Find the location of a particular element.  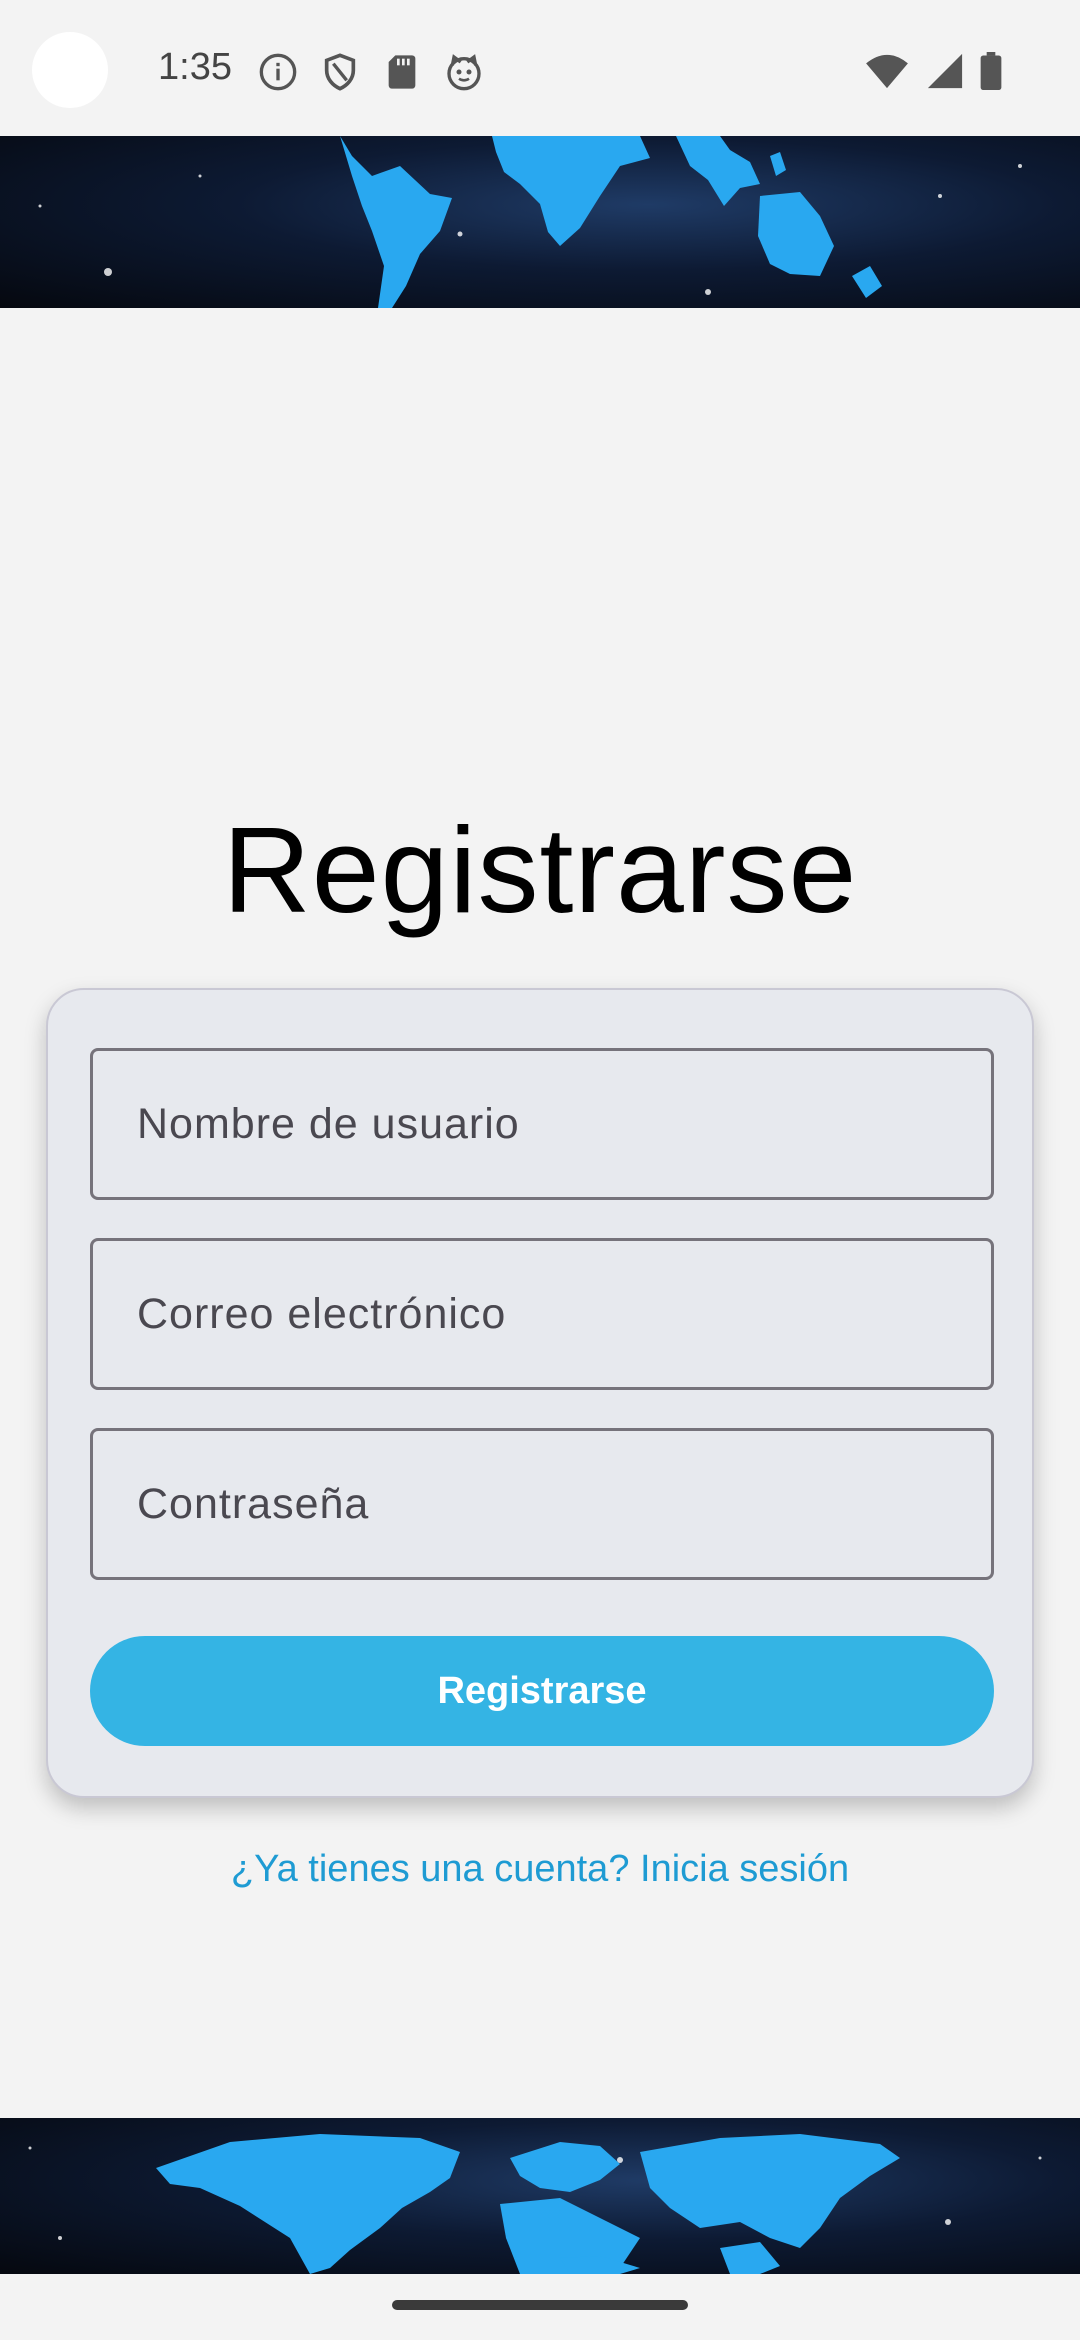

wifi-icon is located at coordinates (887, 73).